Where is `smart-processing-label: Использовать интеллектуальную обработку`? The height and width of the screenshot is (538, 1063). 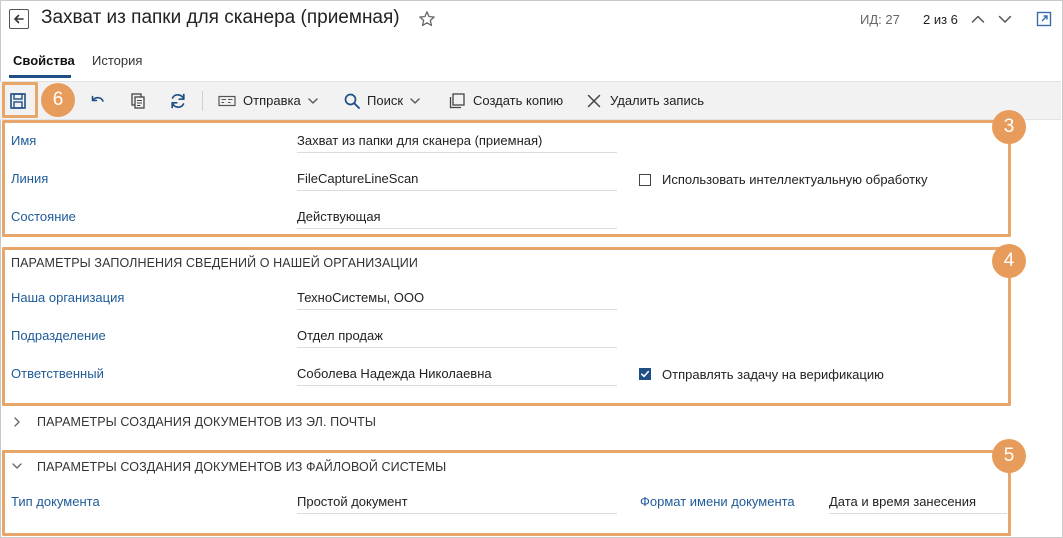 smart-processing-label: Использовать интеллектуальную обработку is located at coordinates (794, 179).